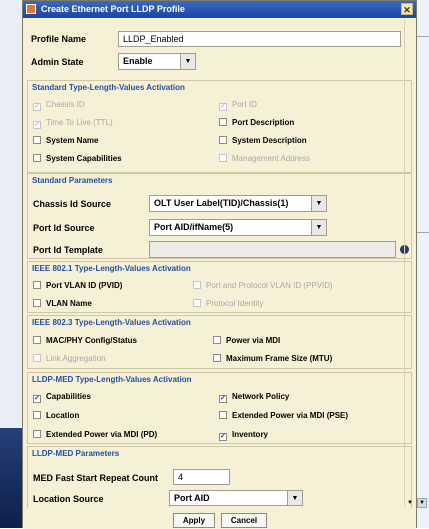 This screenshot has height=529, width=429. I want to click on checkbox-port-id: ✓ Port ID, so click(238, 105).